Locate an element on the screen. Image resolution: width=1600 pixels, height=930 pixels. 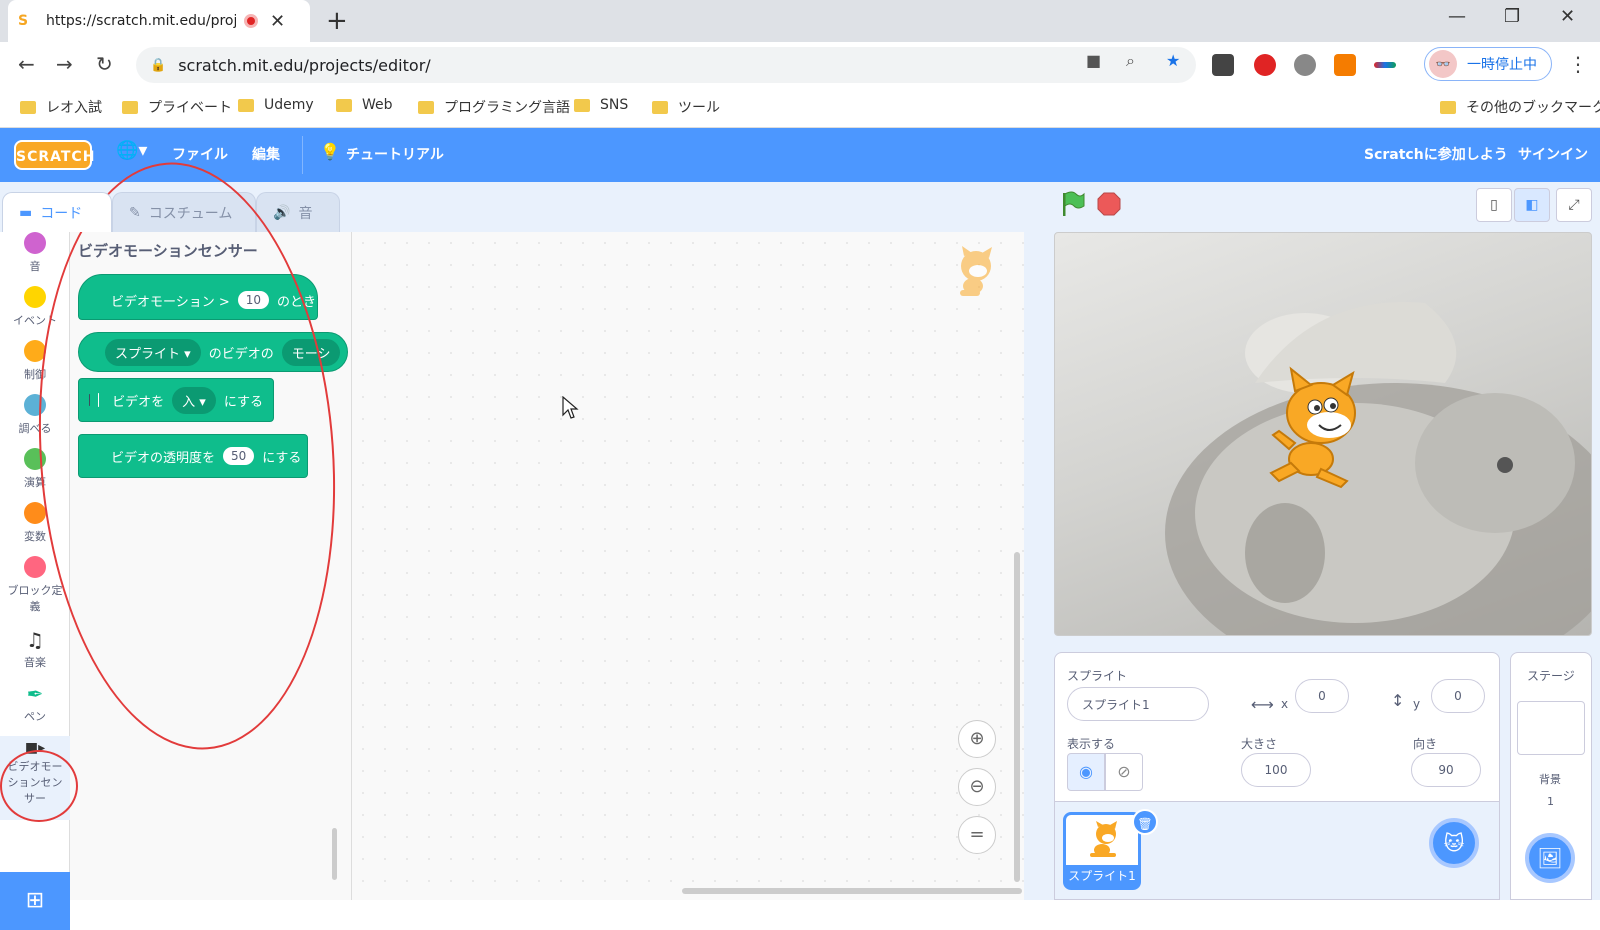
y-label: y is located at coordinates (1416, 704).